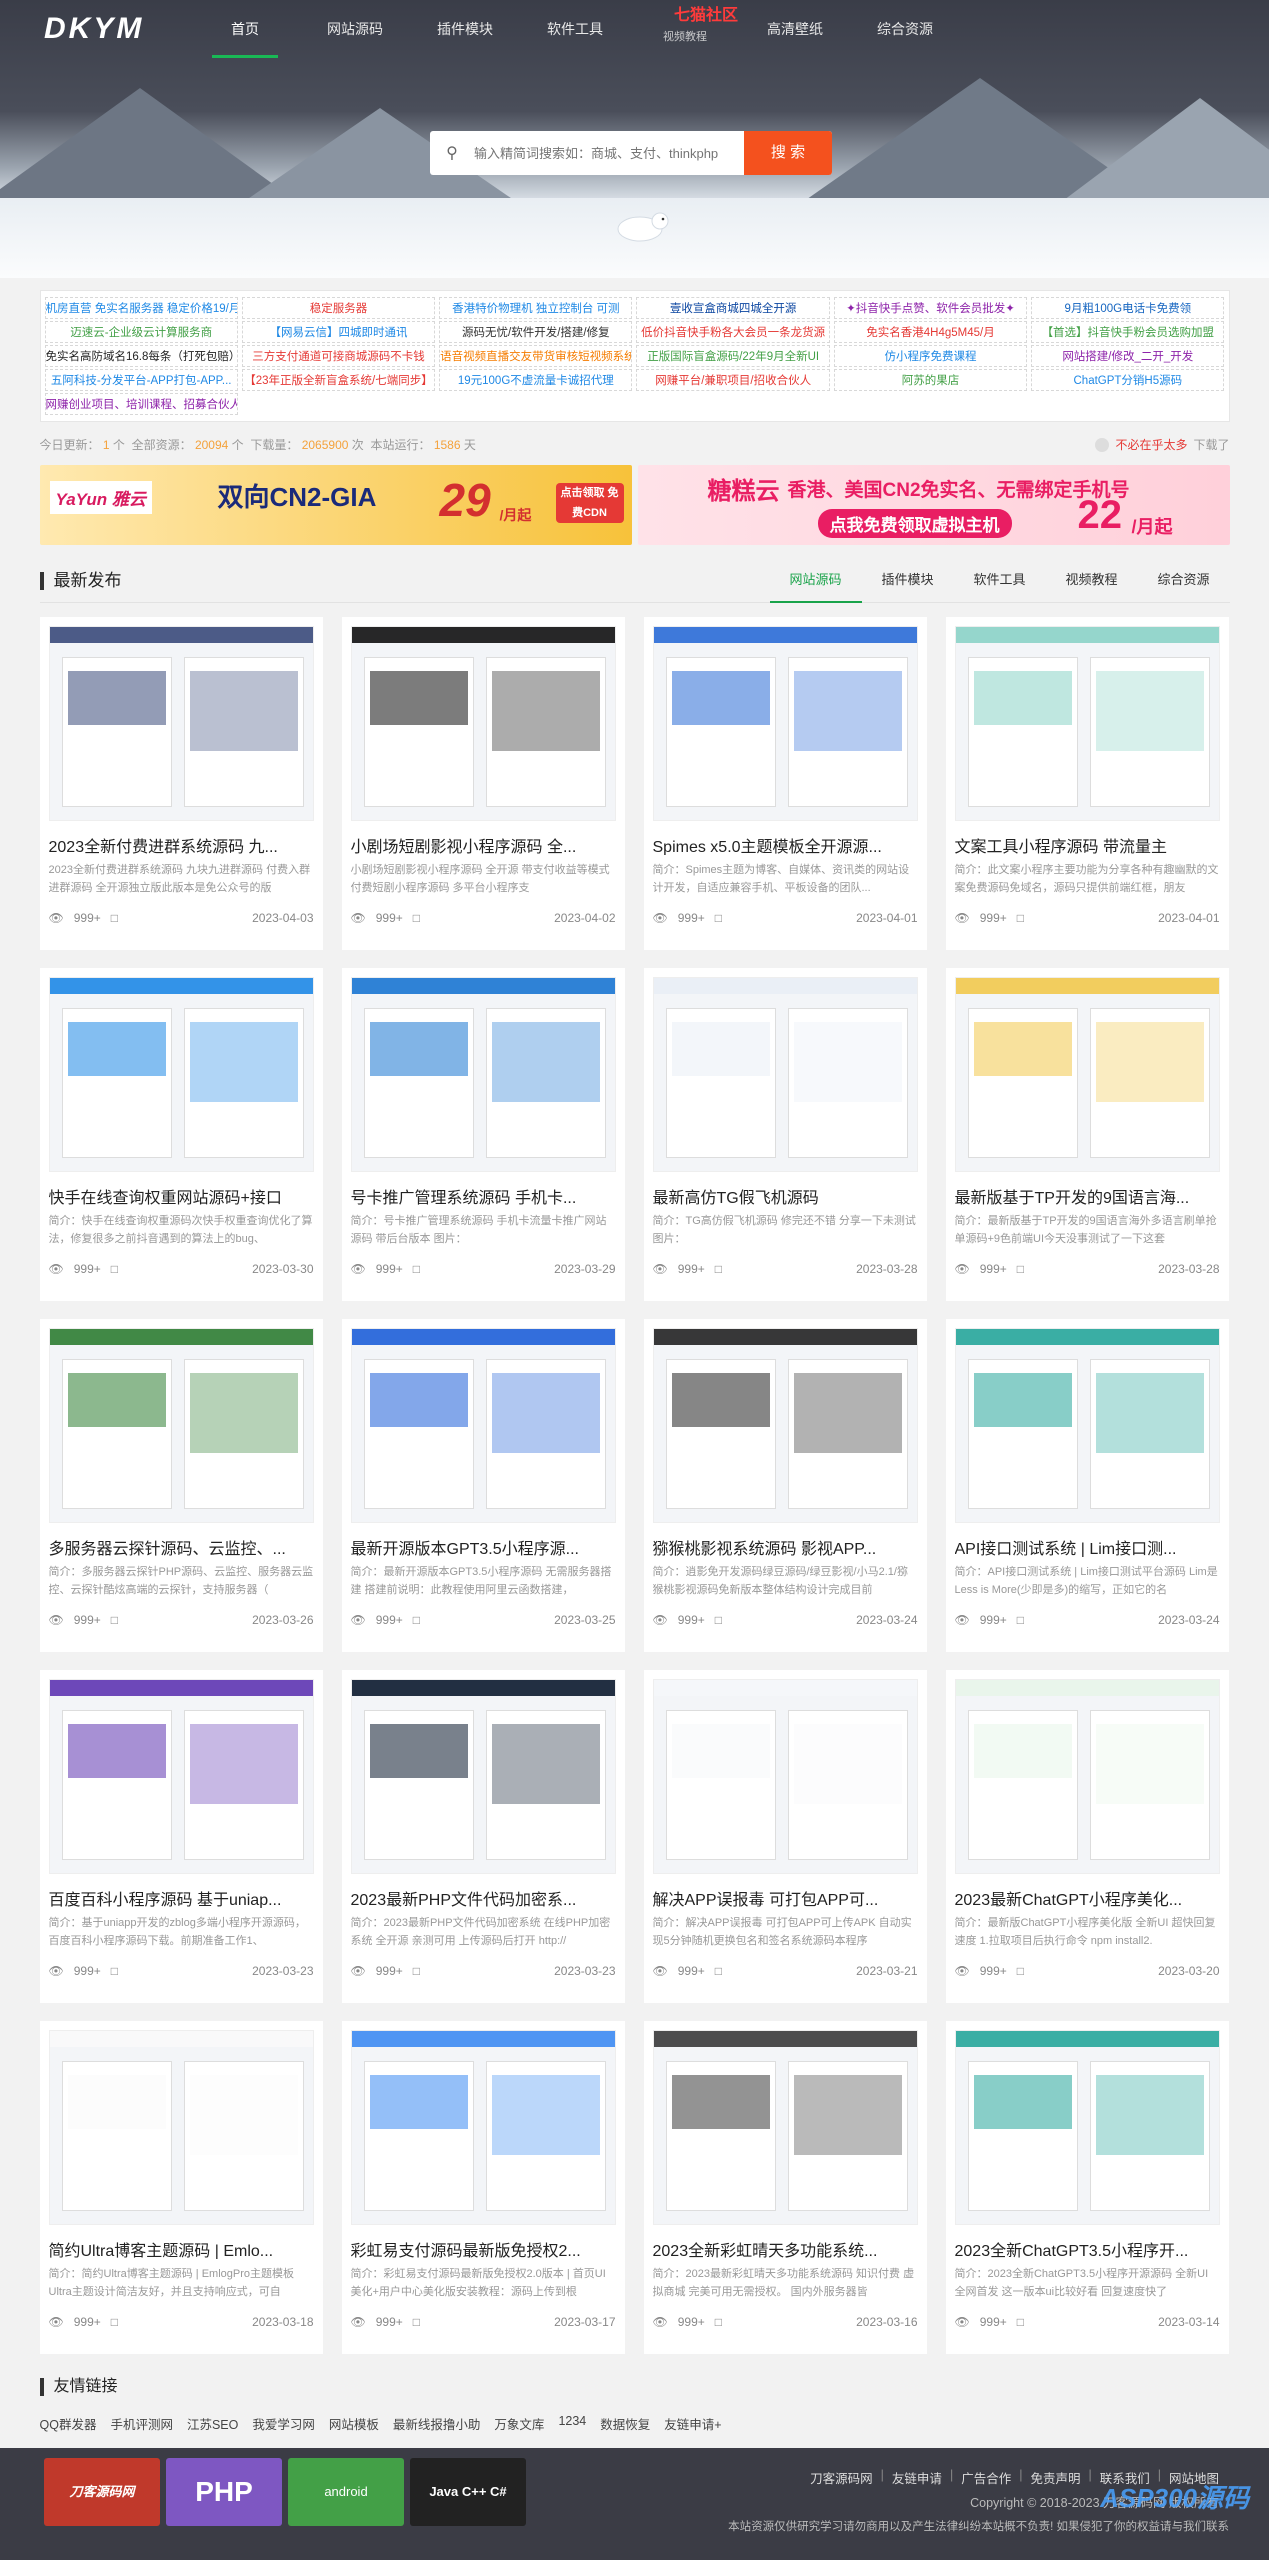 This screenshot has height=2560, width=1269. Describe the element at coordinates (692, 2423) in the screenshot. I see `friend-link: 友链申请+` at that location.